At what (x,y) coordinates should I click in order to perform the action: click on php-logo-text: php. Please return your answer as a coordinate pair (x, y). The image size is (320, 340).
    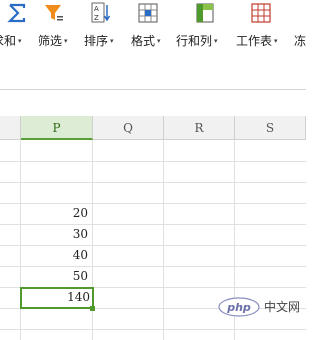
    Looking at the image, I should click on (238, 307).